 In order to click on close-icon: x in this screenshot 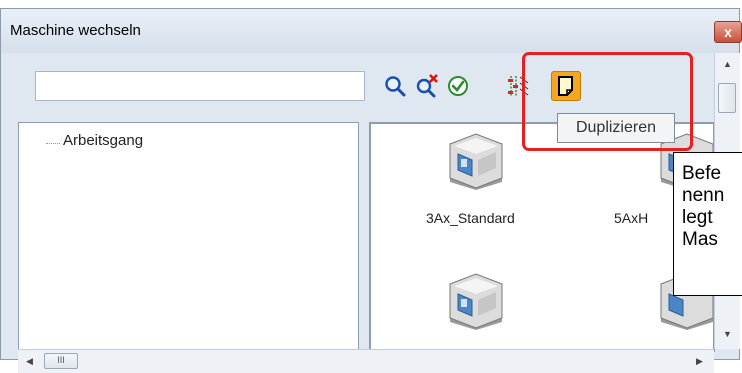, I will do `click(728, 32)`.